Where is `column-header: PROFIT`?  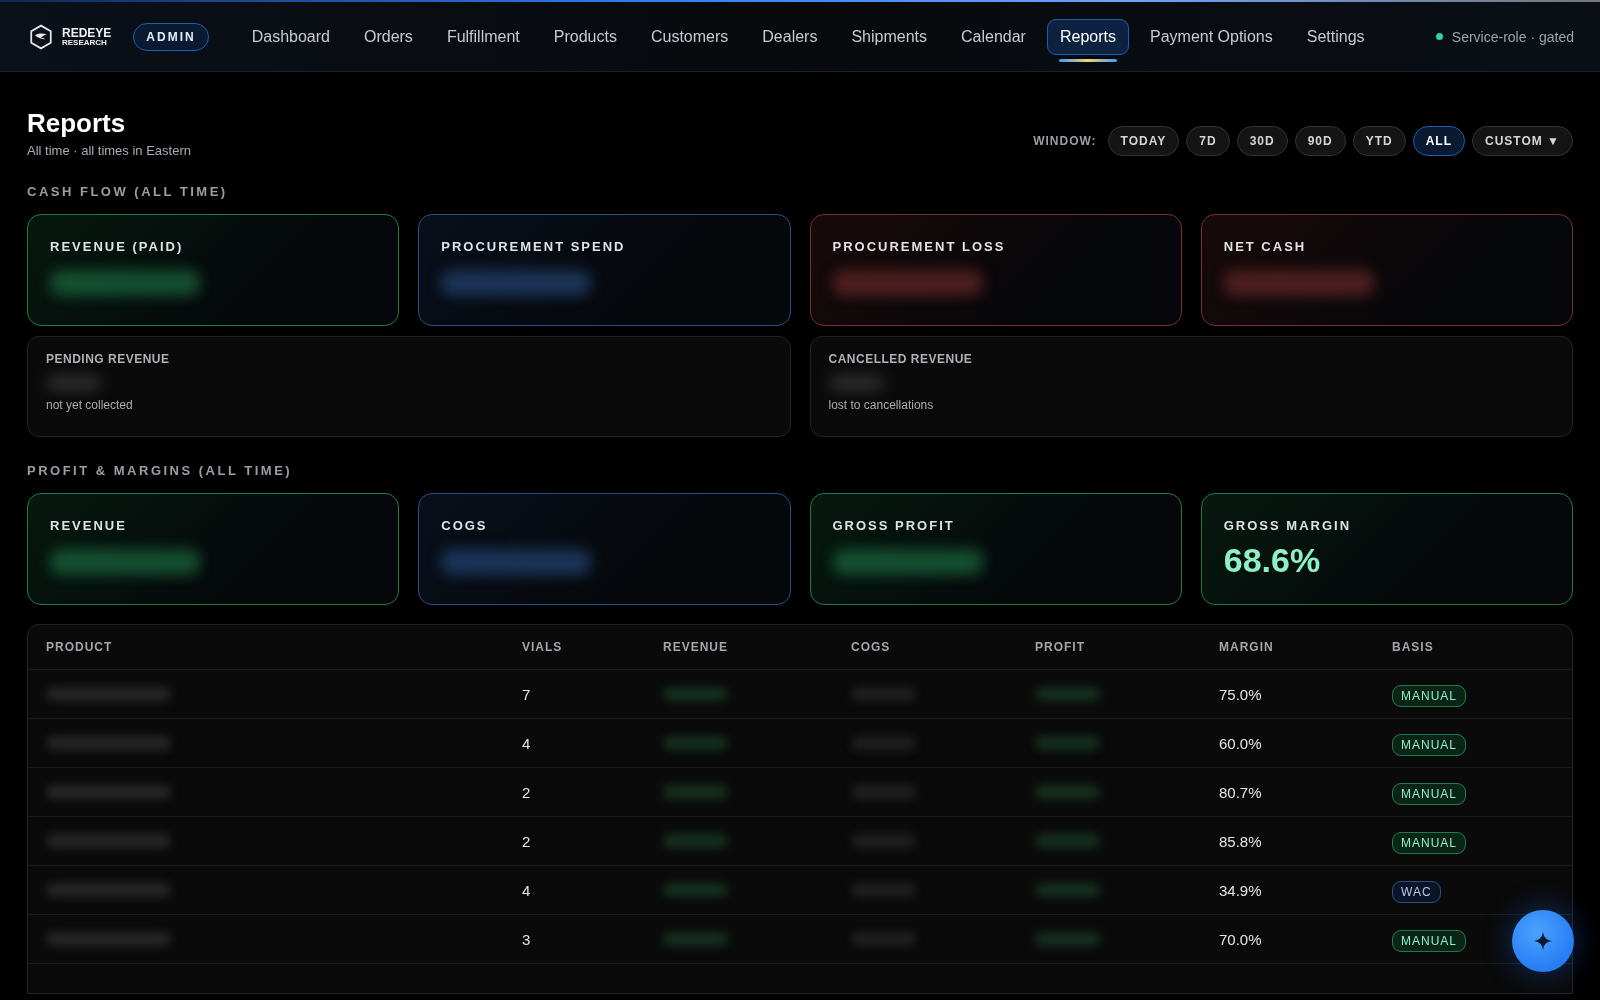
column-header: PROFIT is located at coordinates (1109, 647).